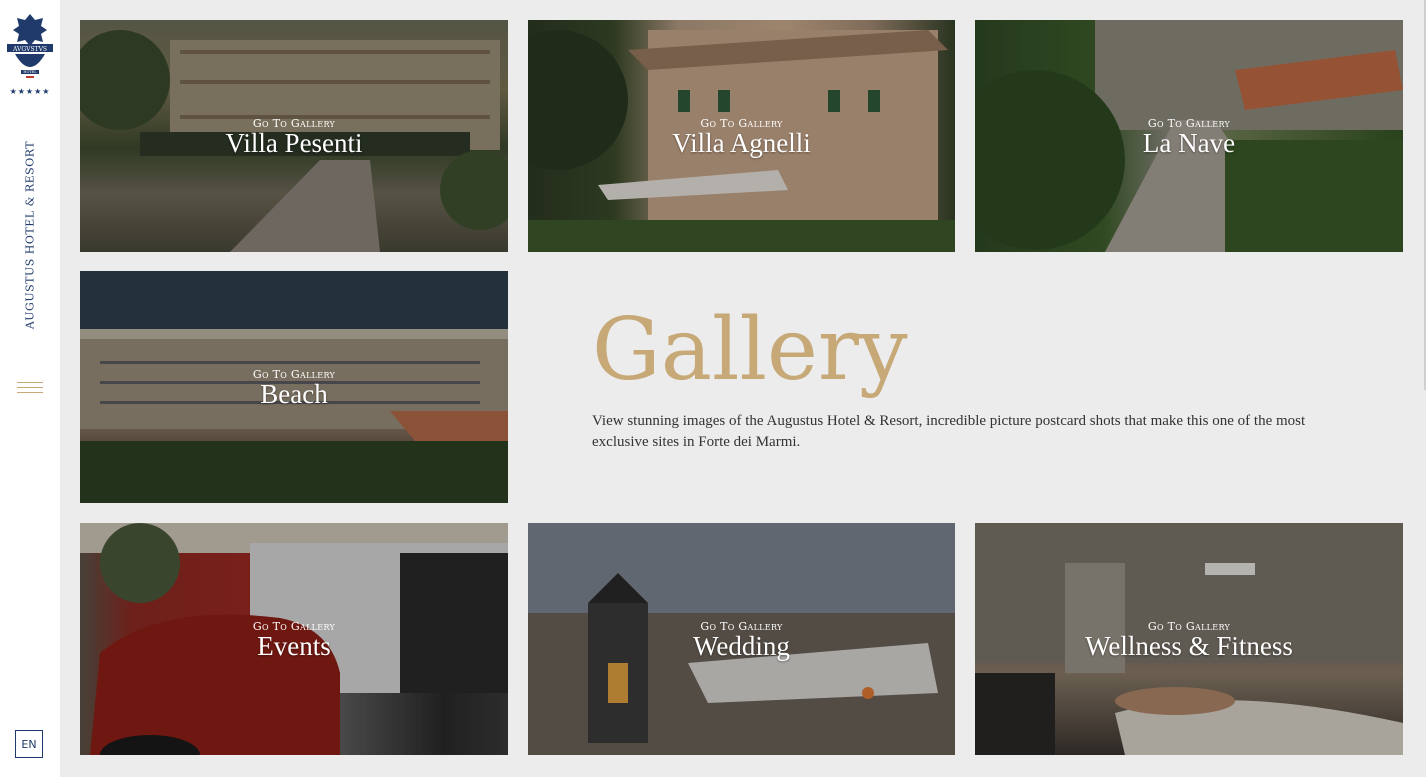  I want to click on tile-title: Villa Pesenti, so click(294, 143).